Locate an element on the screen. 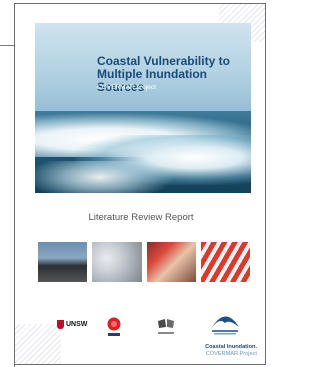 The height and width of the screenshot is (367, 320). nsw-waratah-icon is located at coordinates (114, 326).